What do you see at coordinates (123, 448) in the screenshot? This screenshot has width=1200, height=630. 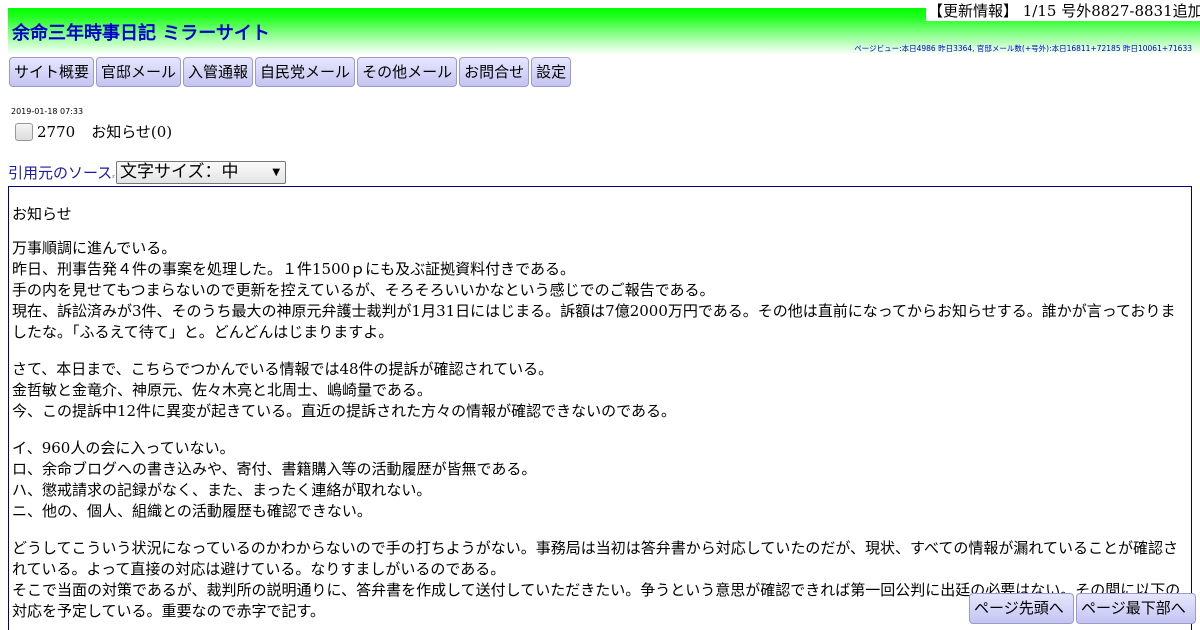 I see `article-line: イ、960人の会に入っていない。` at bounding box center [123, 448].